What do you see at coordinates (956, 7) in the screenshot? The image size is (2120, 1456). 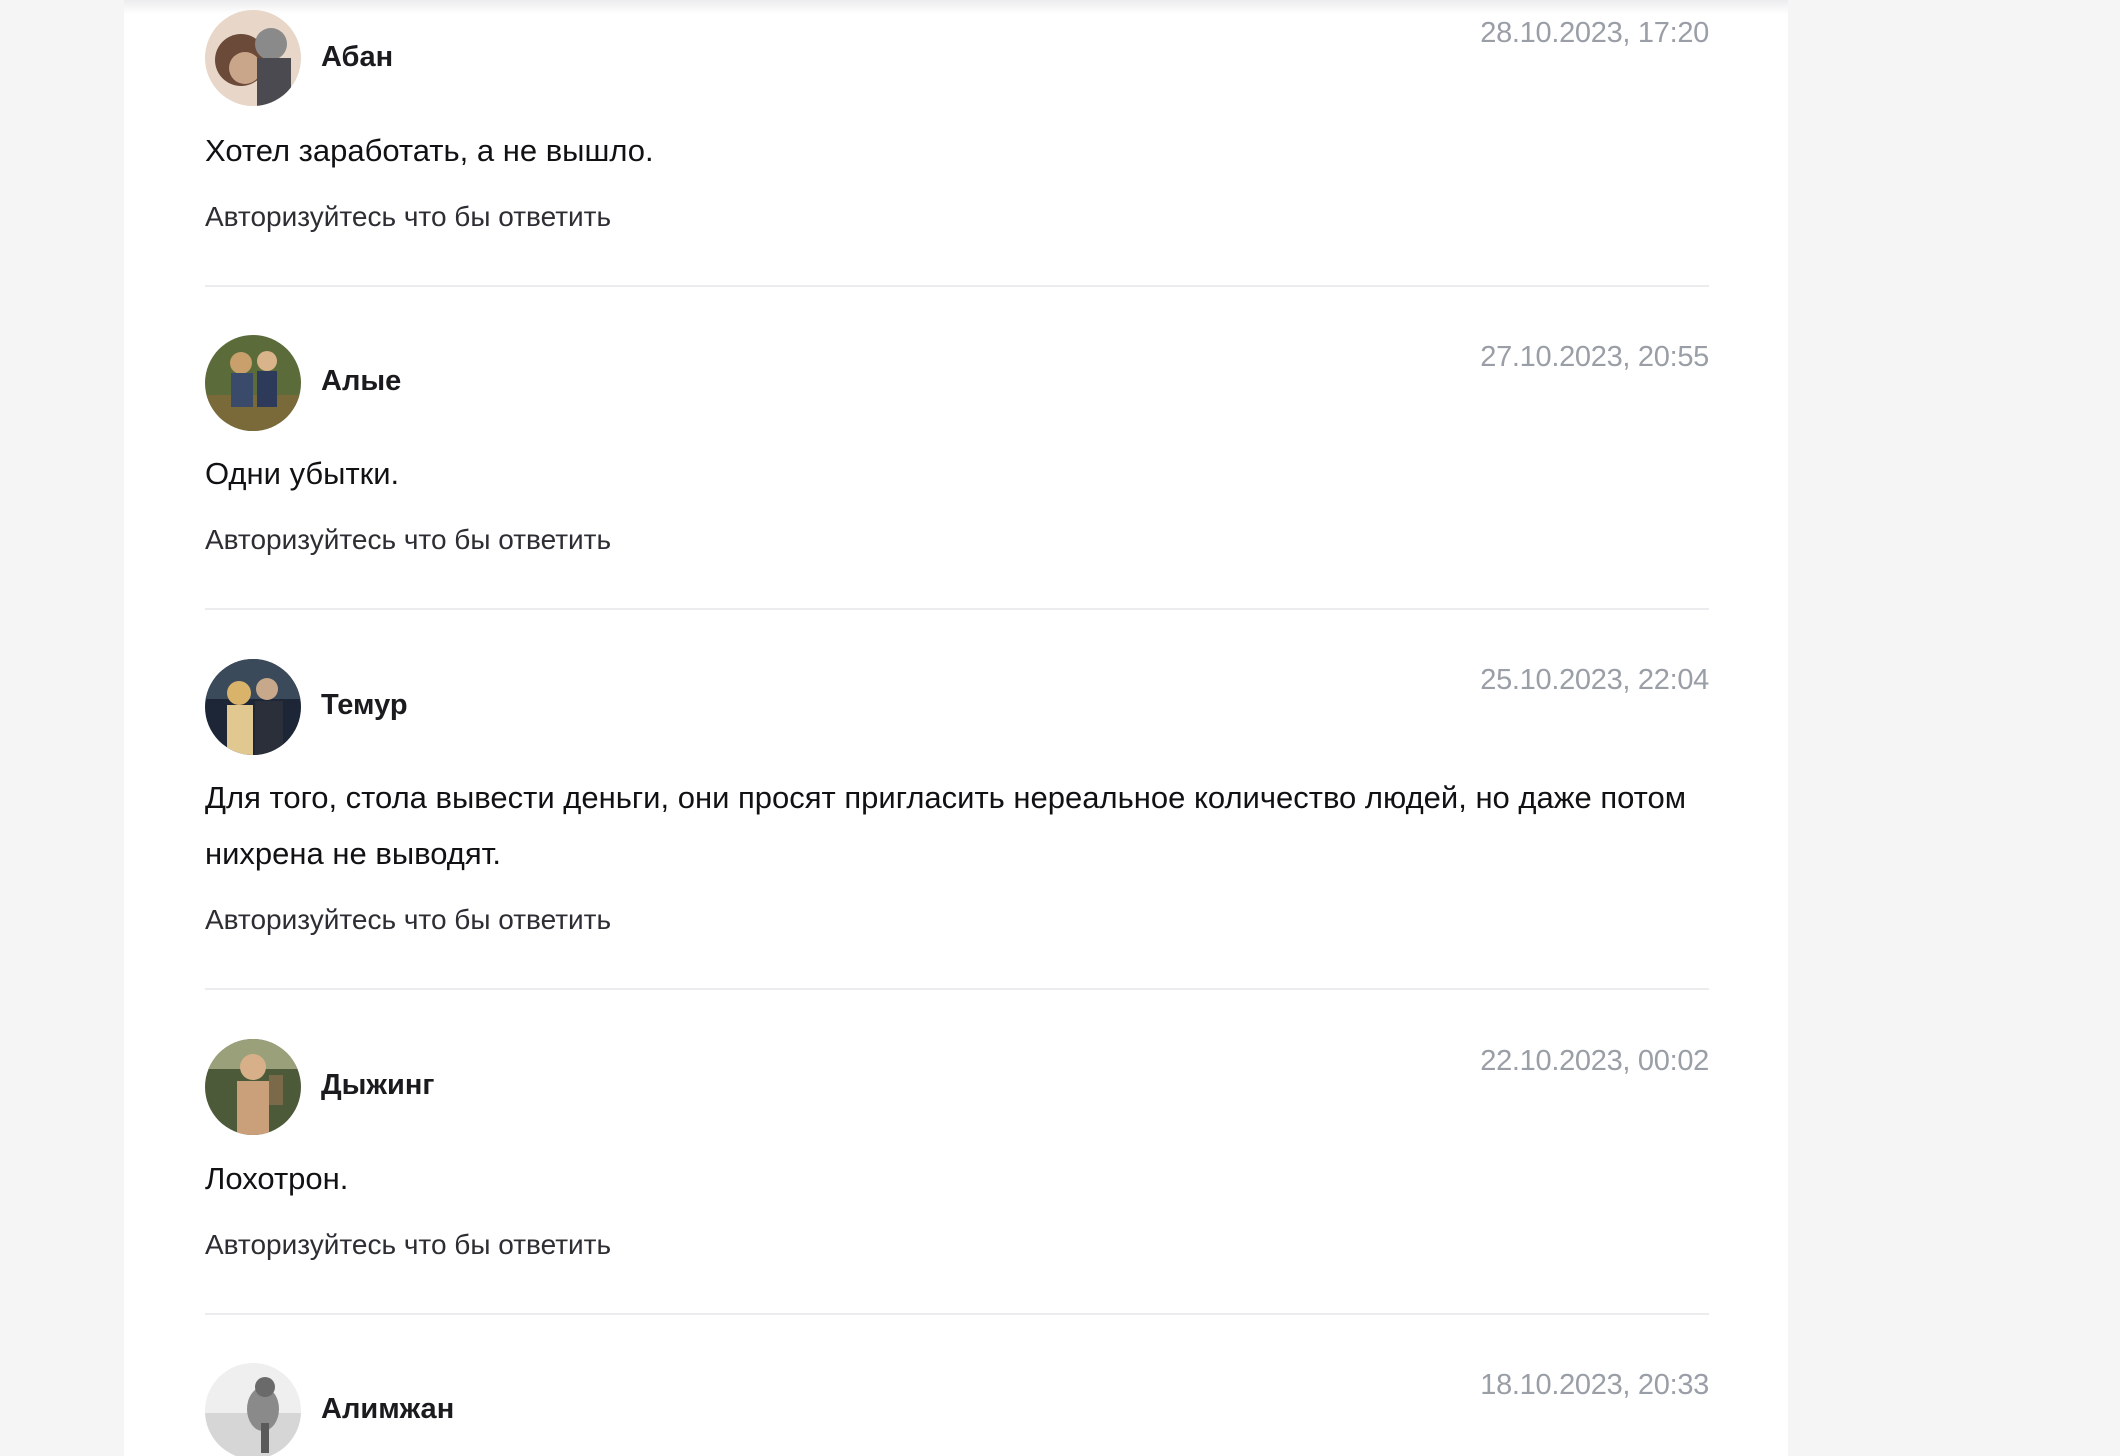 I see `header-shadow` at bounding box center [956, 7].